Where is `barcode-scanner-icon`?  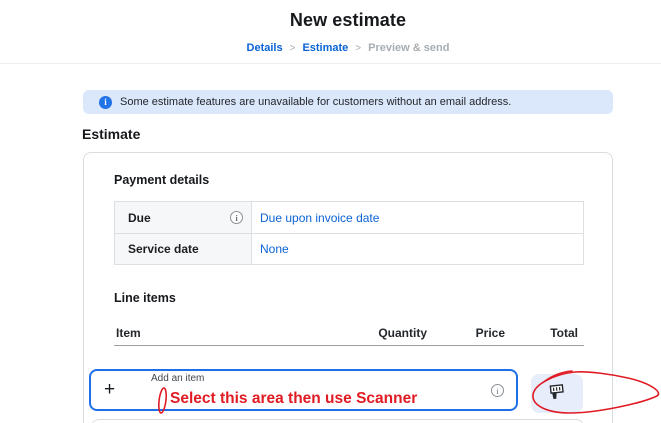 barcode-scanner-icon is located at coordinates (557, 393).